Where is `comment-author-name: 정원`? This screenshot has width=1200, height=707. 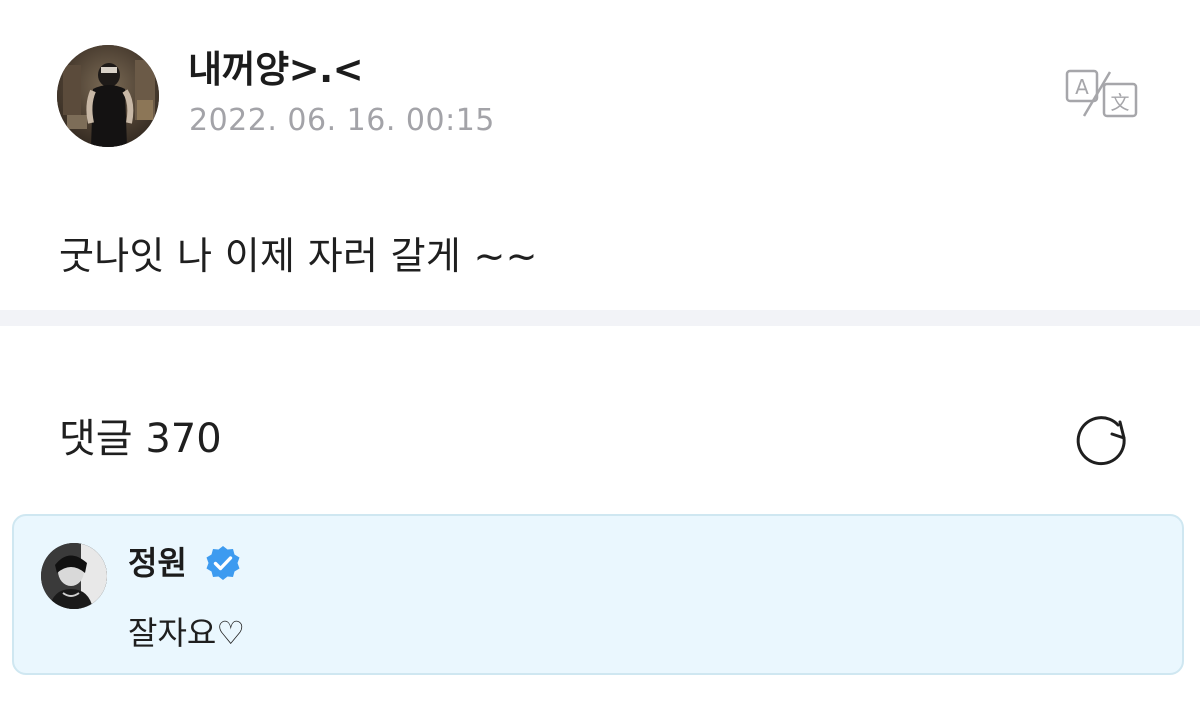
comment-author-name: 정원 is located at coordinates (157, 563).